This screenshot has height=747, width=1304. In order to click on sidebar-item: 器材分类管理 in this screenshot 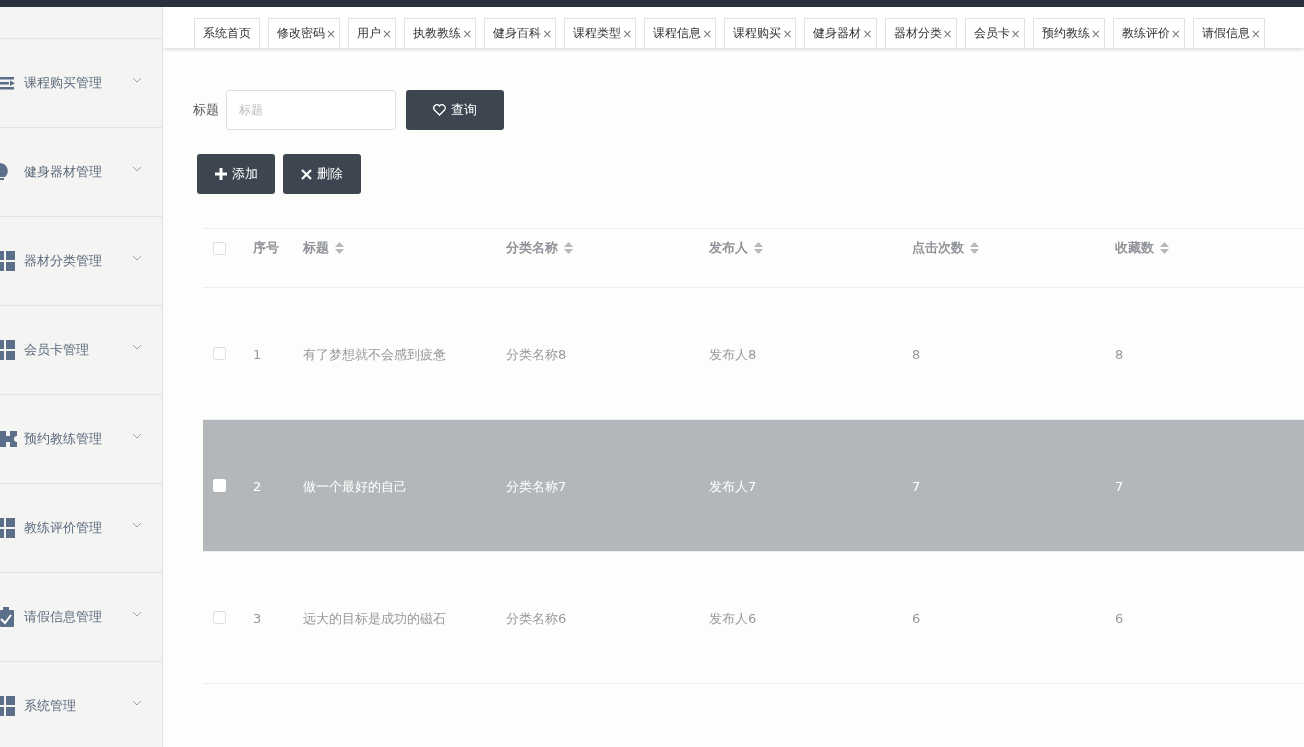, I will do `click(81, 260)`.